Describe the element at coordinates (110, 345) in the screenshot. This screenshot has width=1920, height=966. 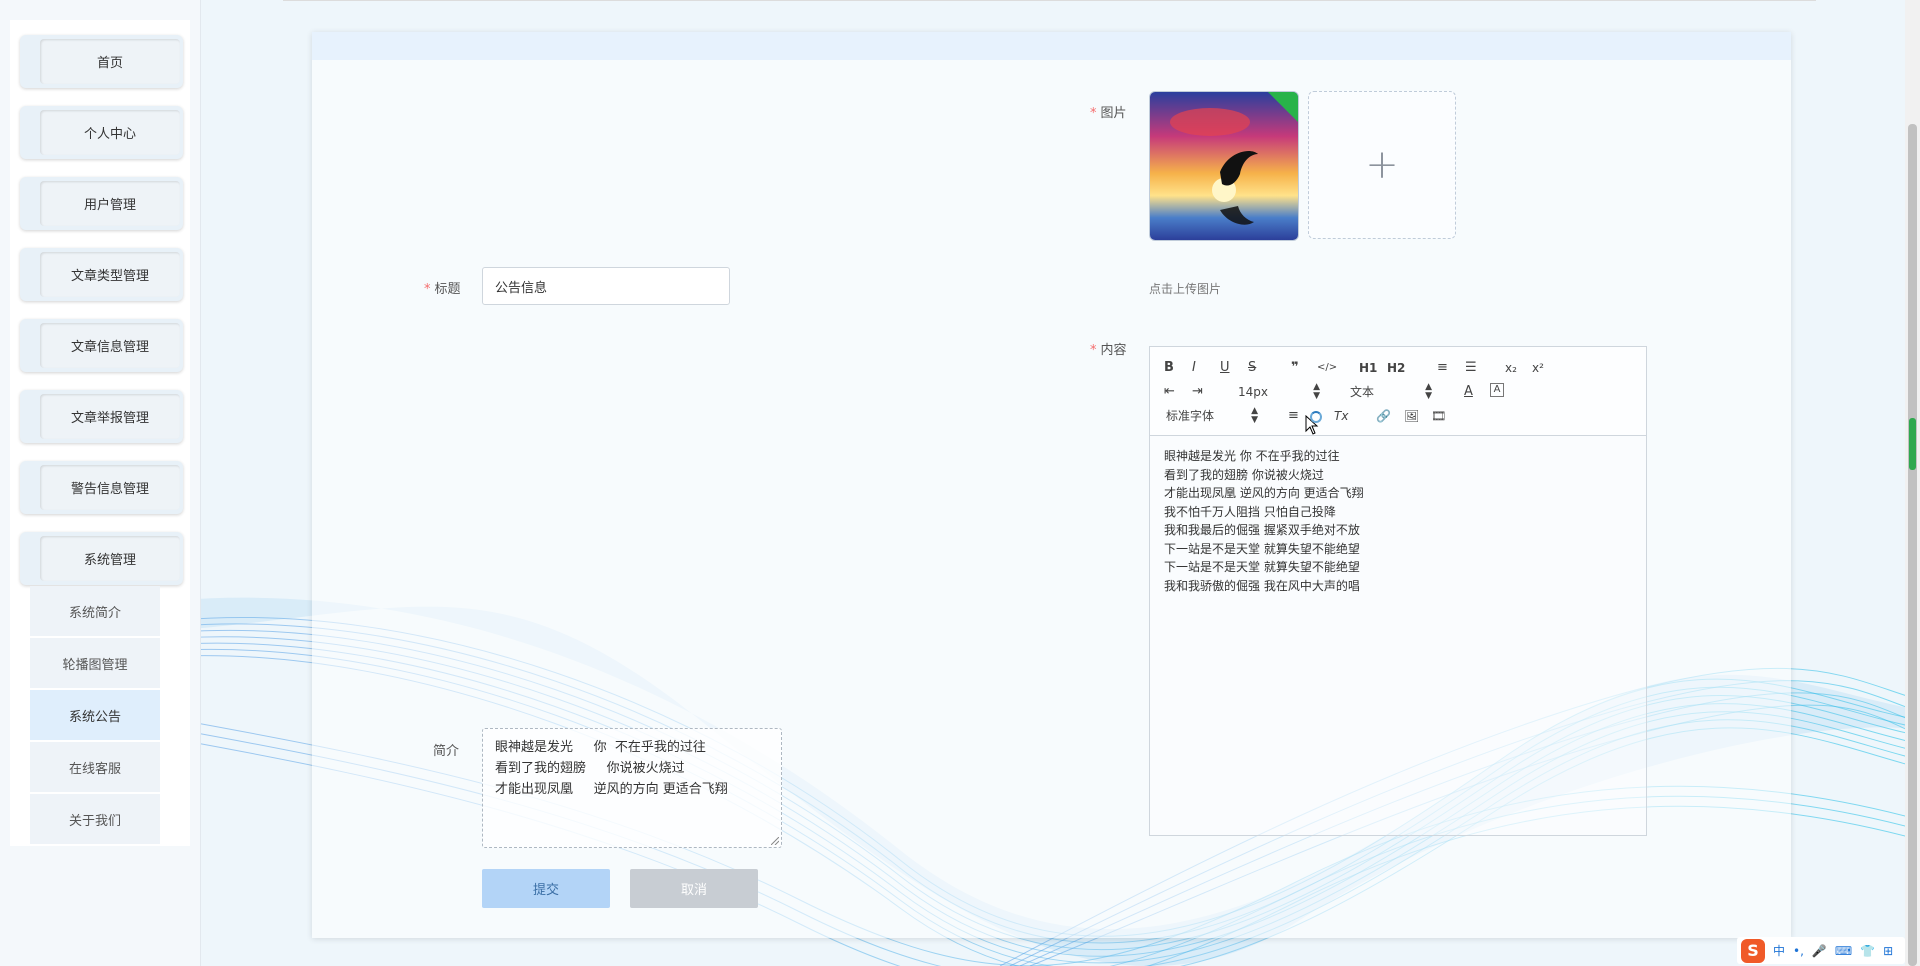
I see `menu-item-label: 文章信息管理` at that location.